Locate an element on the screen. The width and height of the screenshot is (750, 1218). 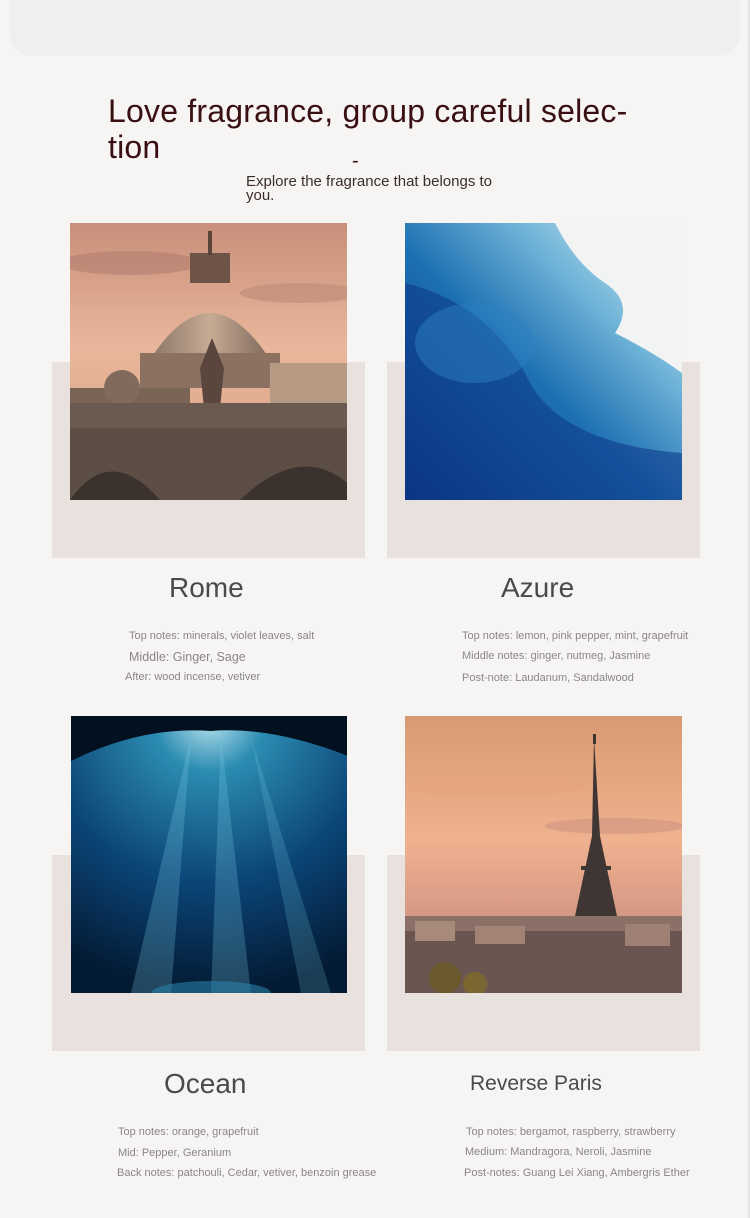
product-name: Reverse Paris is located at coordinates (536, 1083).